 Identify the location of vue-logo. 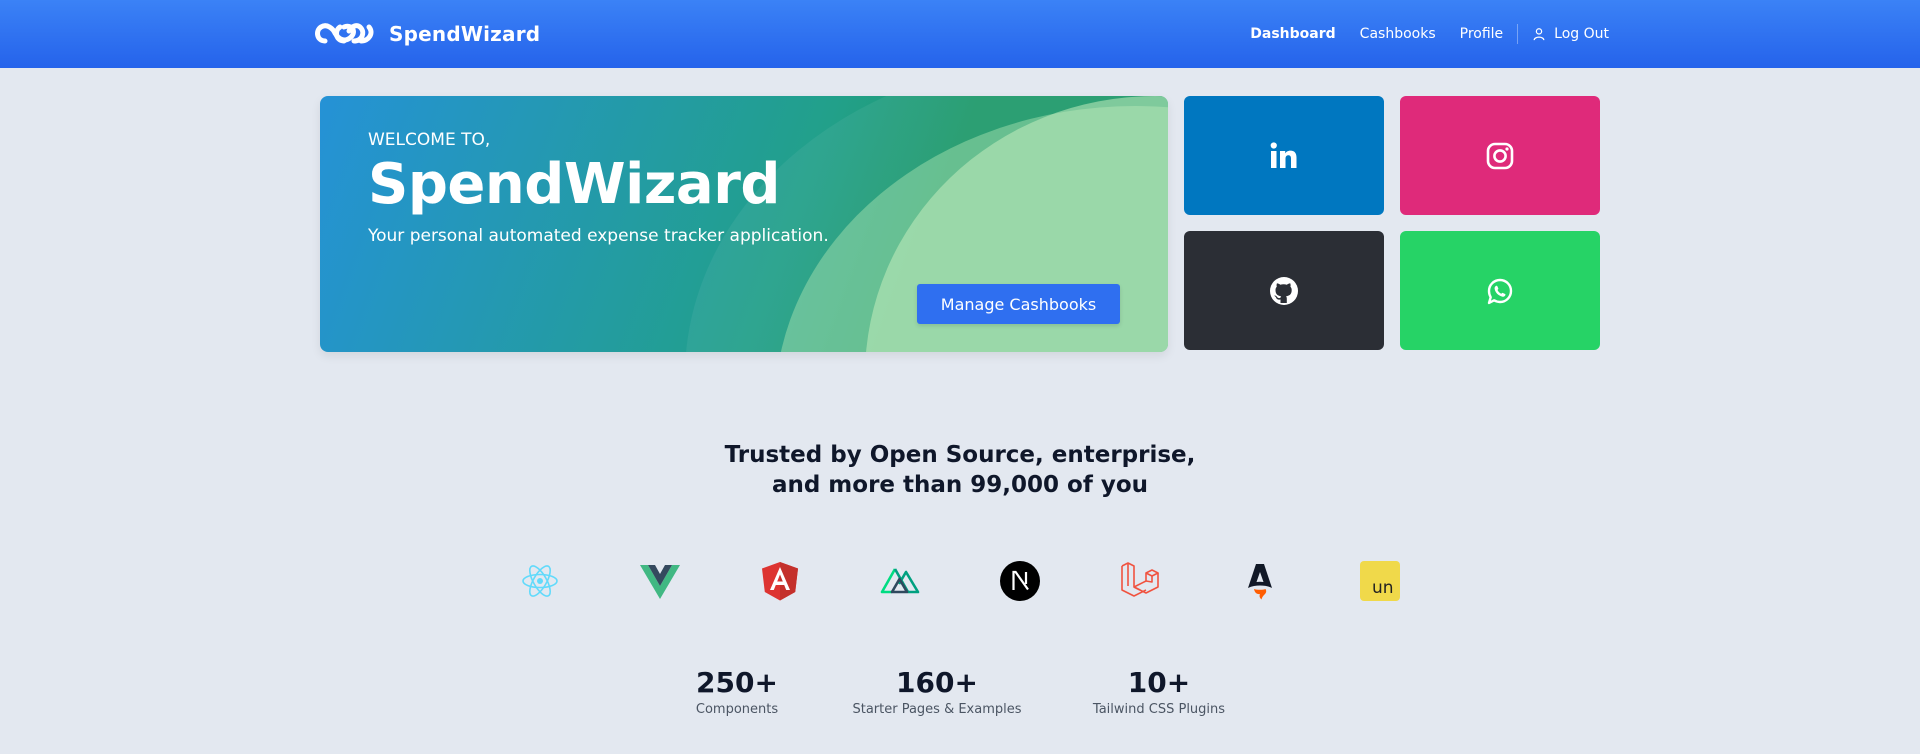
(660, 581).